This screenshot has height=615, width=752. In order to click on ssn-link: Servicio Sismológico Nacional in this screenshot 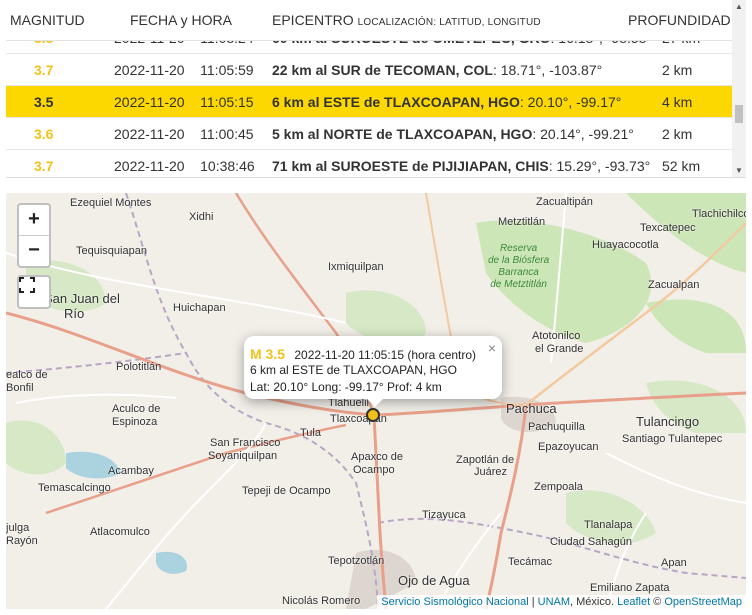, I will do `click(454, 602)`.